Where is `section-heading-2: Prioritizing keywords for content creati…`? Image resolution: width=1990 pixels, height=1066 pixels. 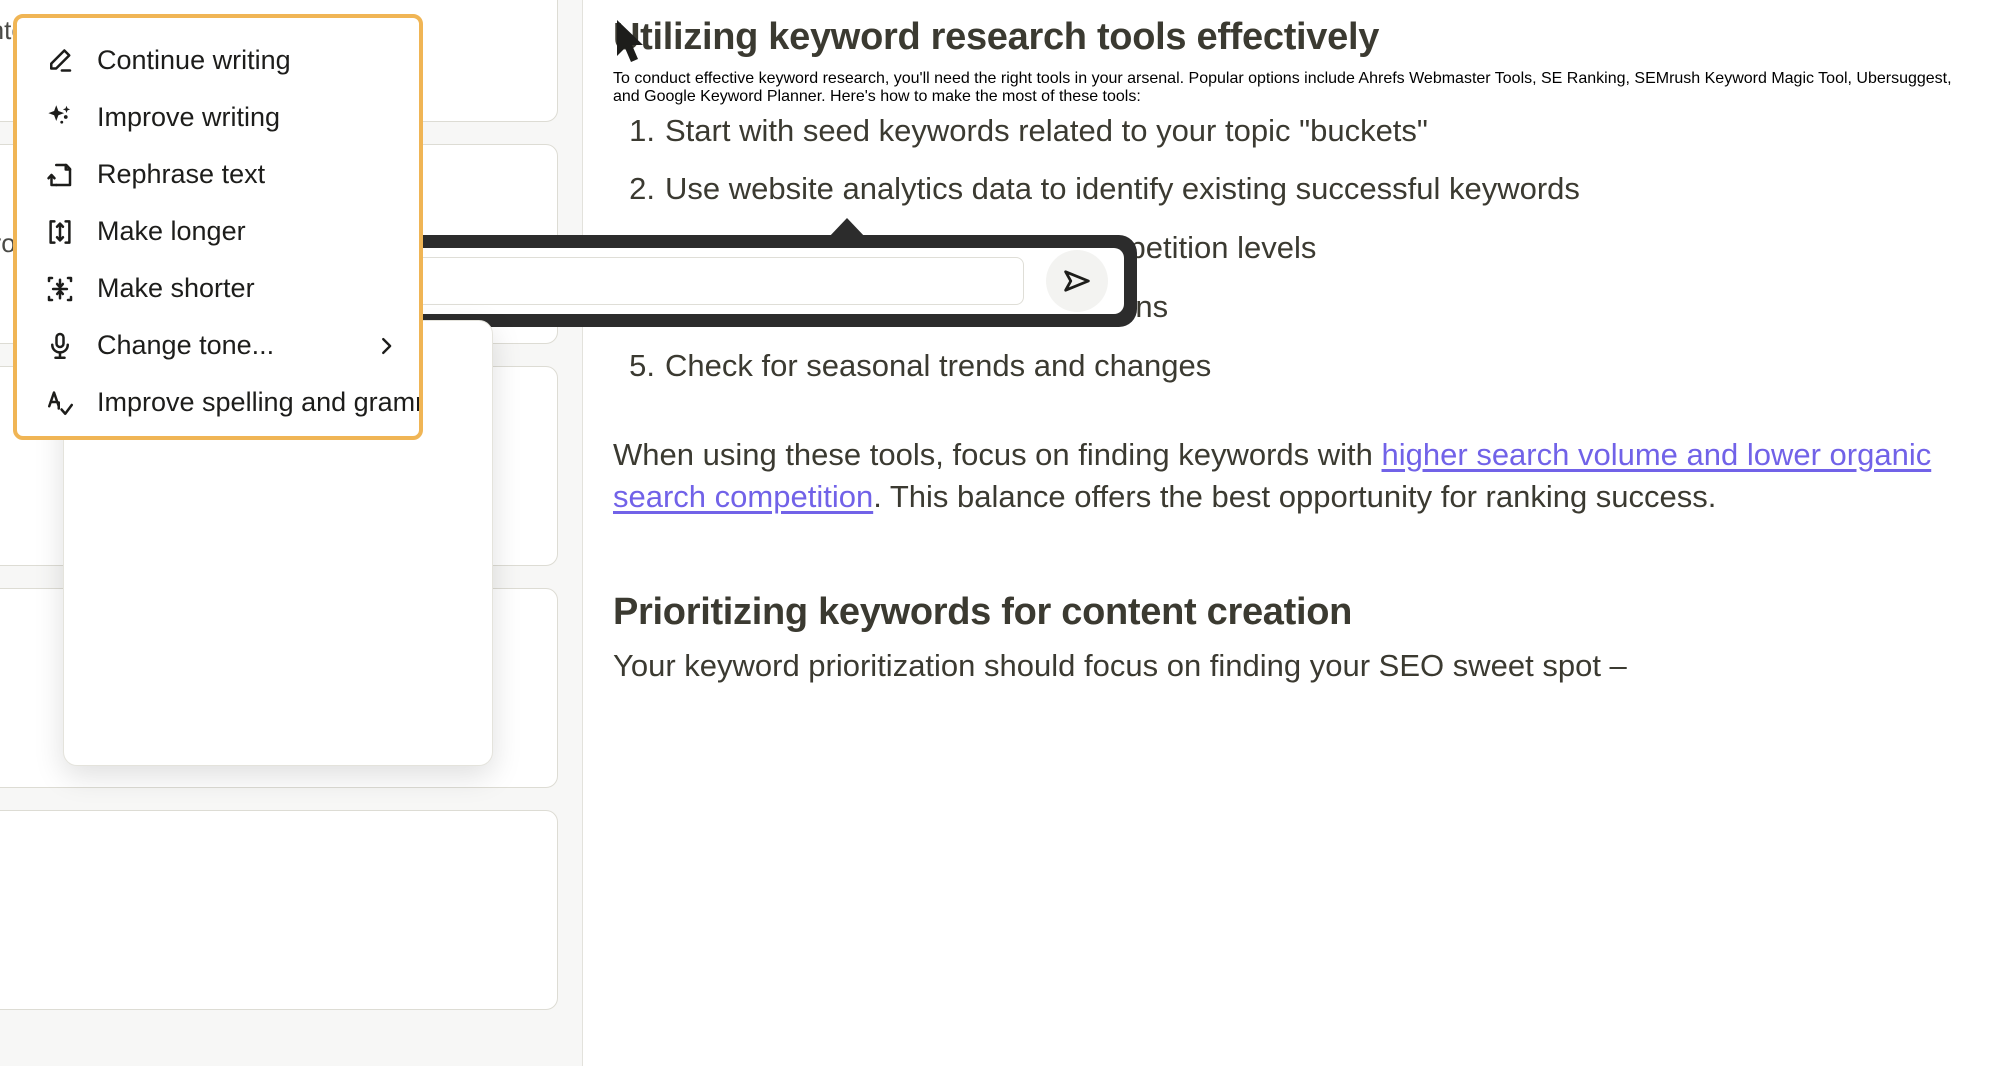
section-heading-2: Prioritizing keywords for content creati… is located at coordinates (983, 612).